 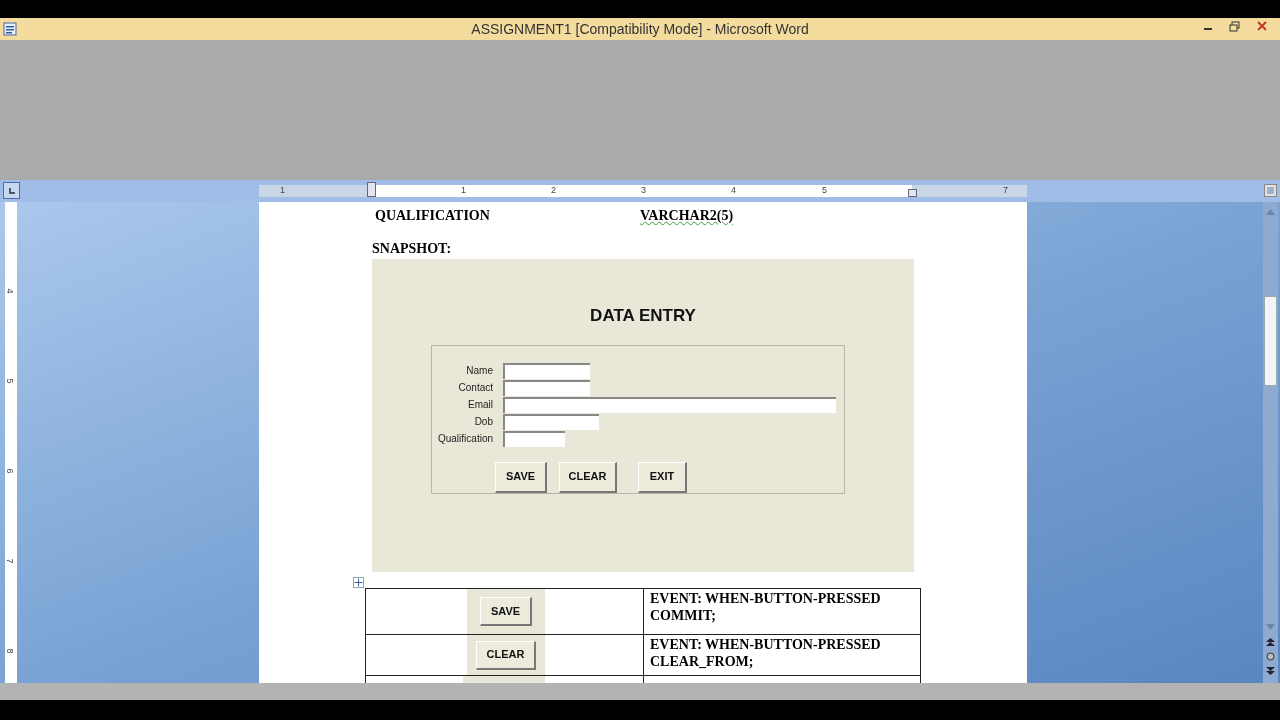 What do you see at coordinates (10, 29) in the screenshot?
I see `word-icon` at bounding box center [10, 29].